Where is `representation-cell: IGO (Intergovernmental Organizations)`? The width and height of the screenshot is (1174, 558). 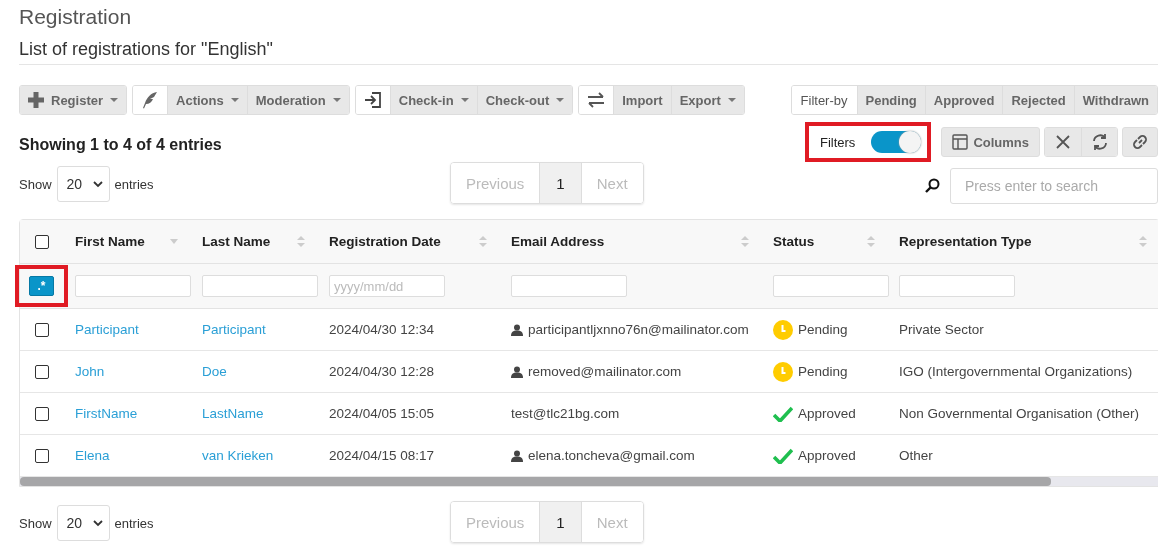 representation-cell: IGO (Intergovernmental Organizations) is located at coordinates (1016, 371).